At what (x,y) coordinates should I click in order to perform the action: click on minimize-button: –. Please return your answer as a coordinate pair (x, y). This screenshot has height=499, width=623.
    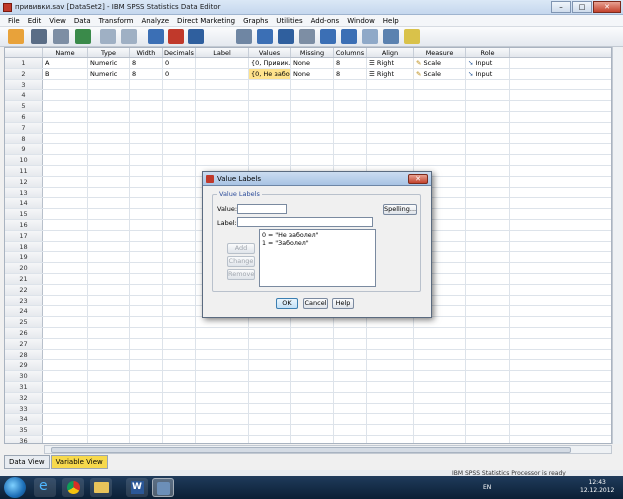
    Looking at the image, I should click on (561, 7).